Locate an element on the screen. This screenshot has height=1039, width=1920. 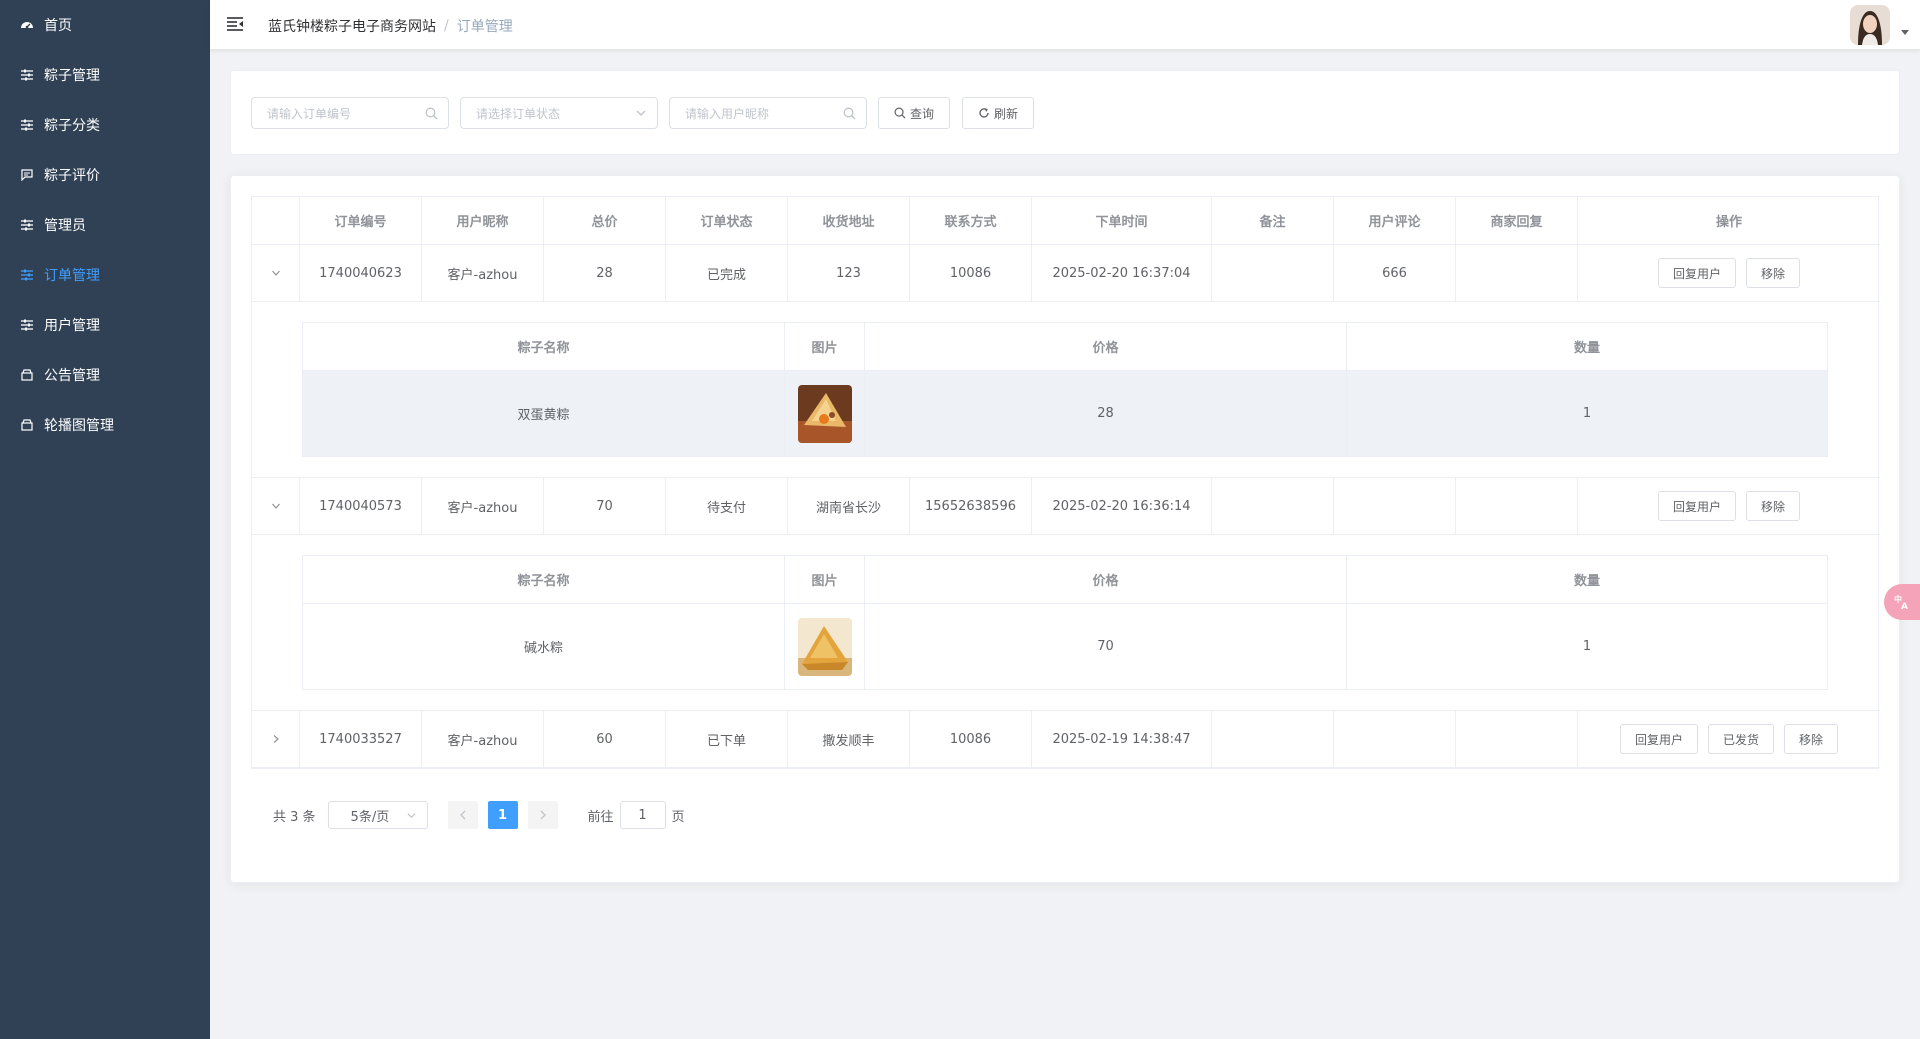
column-header: 总价 is located at coordinates (605, 220).